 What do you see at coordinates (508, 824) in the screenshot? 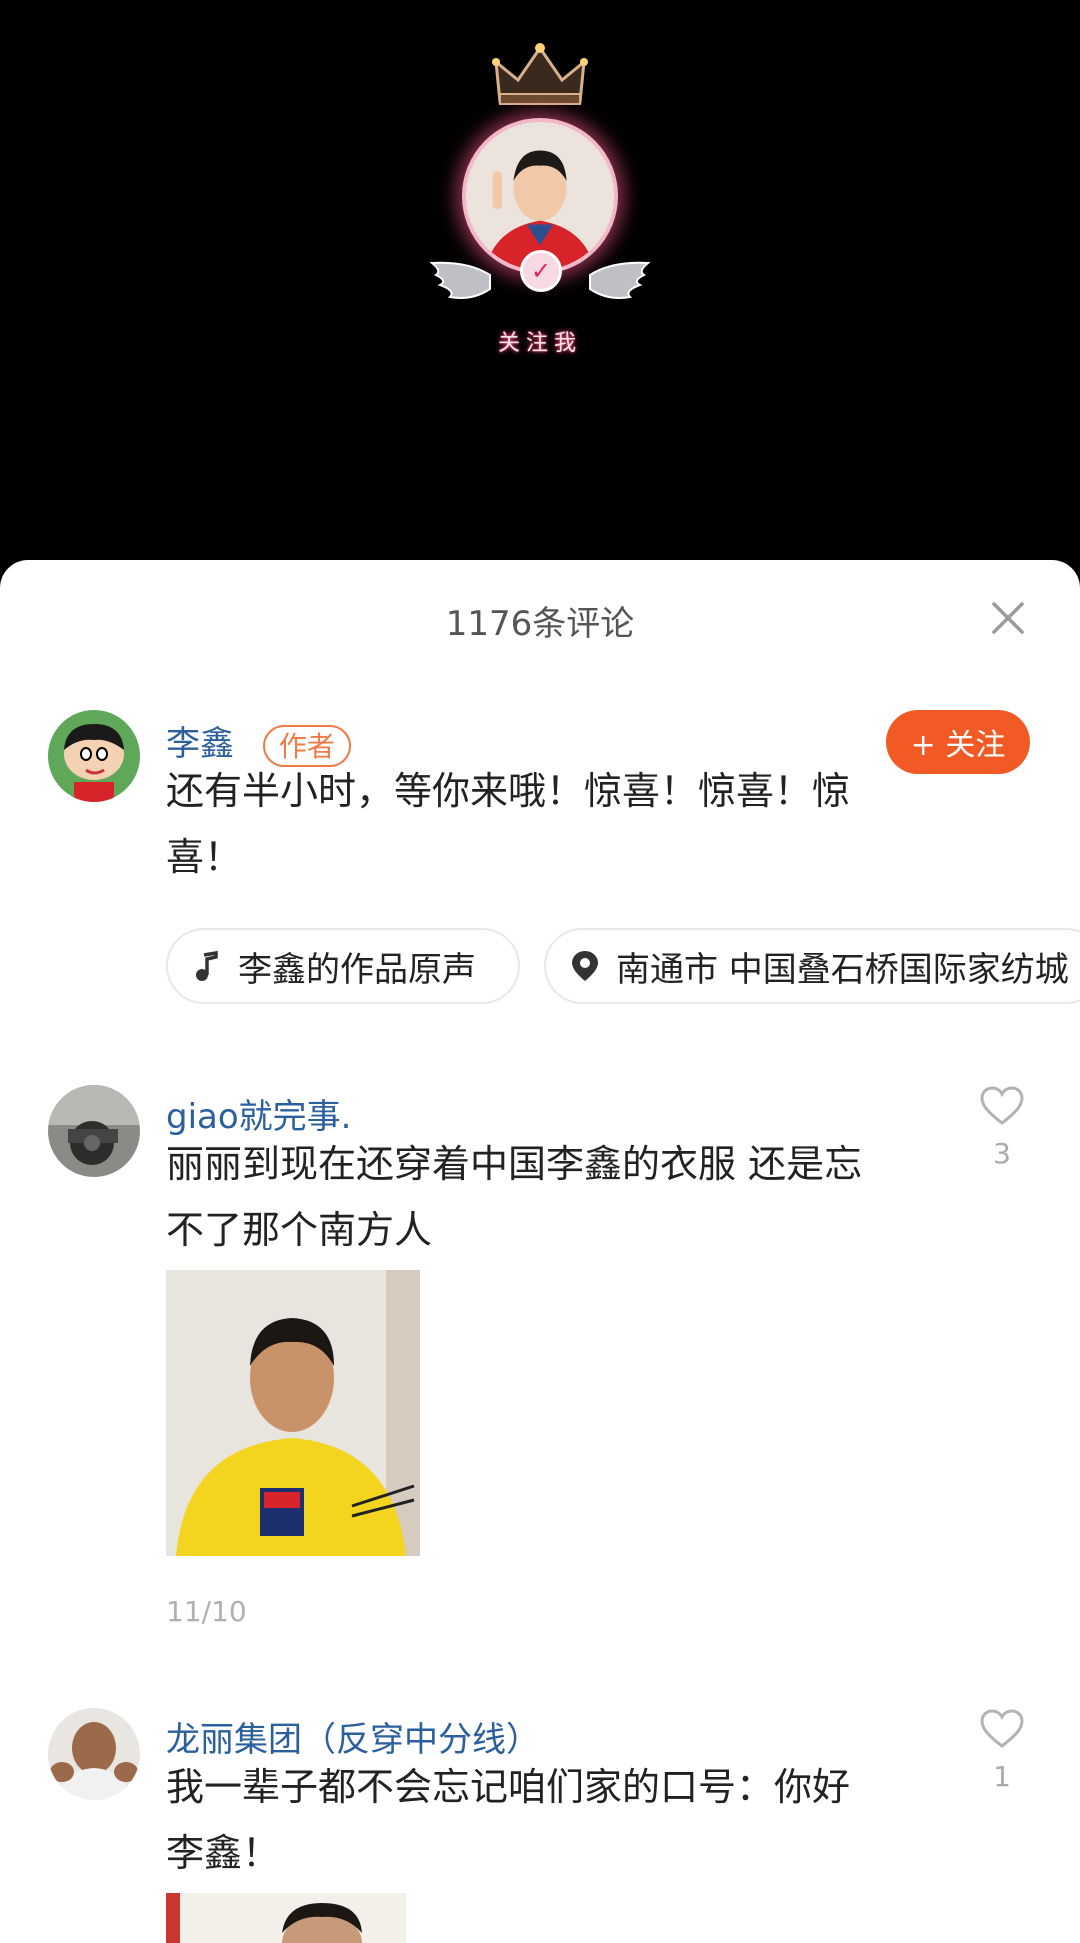
I see `author-comment-text: 还有半小时，等你来哦！惊喜！惊喜！惊喜！` at bounding box center [508, 824].